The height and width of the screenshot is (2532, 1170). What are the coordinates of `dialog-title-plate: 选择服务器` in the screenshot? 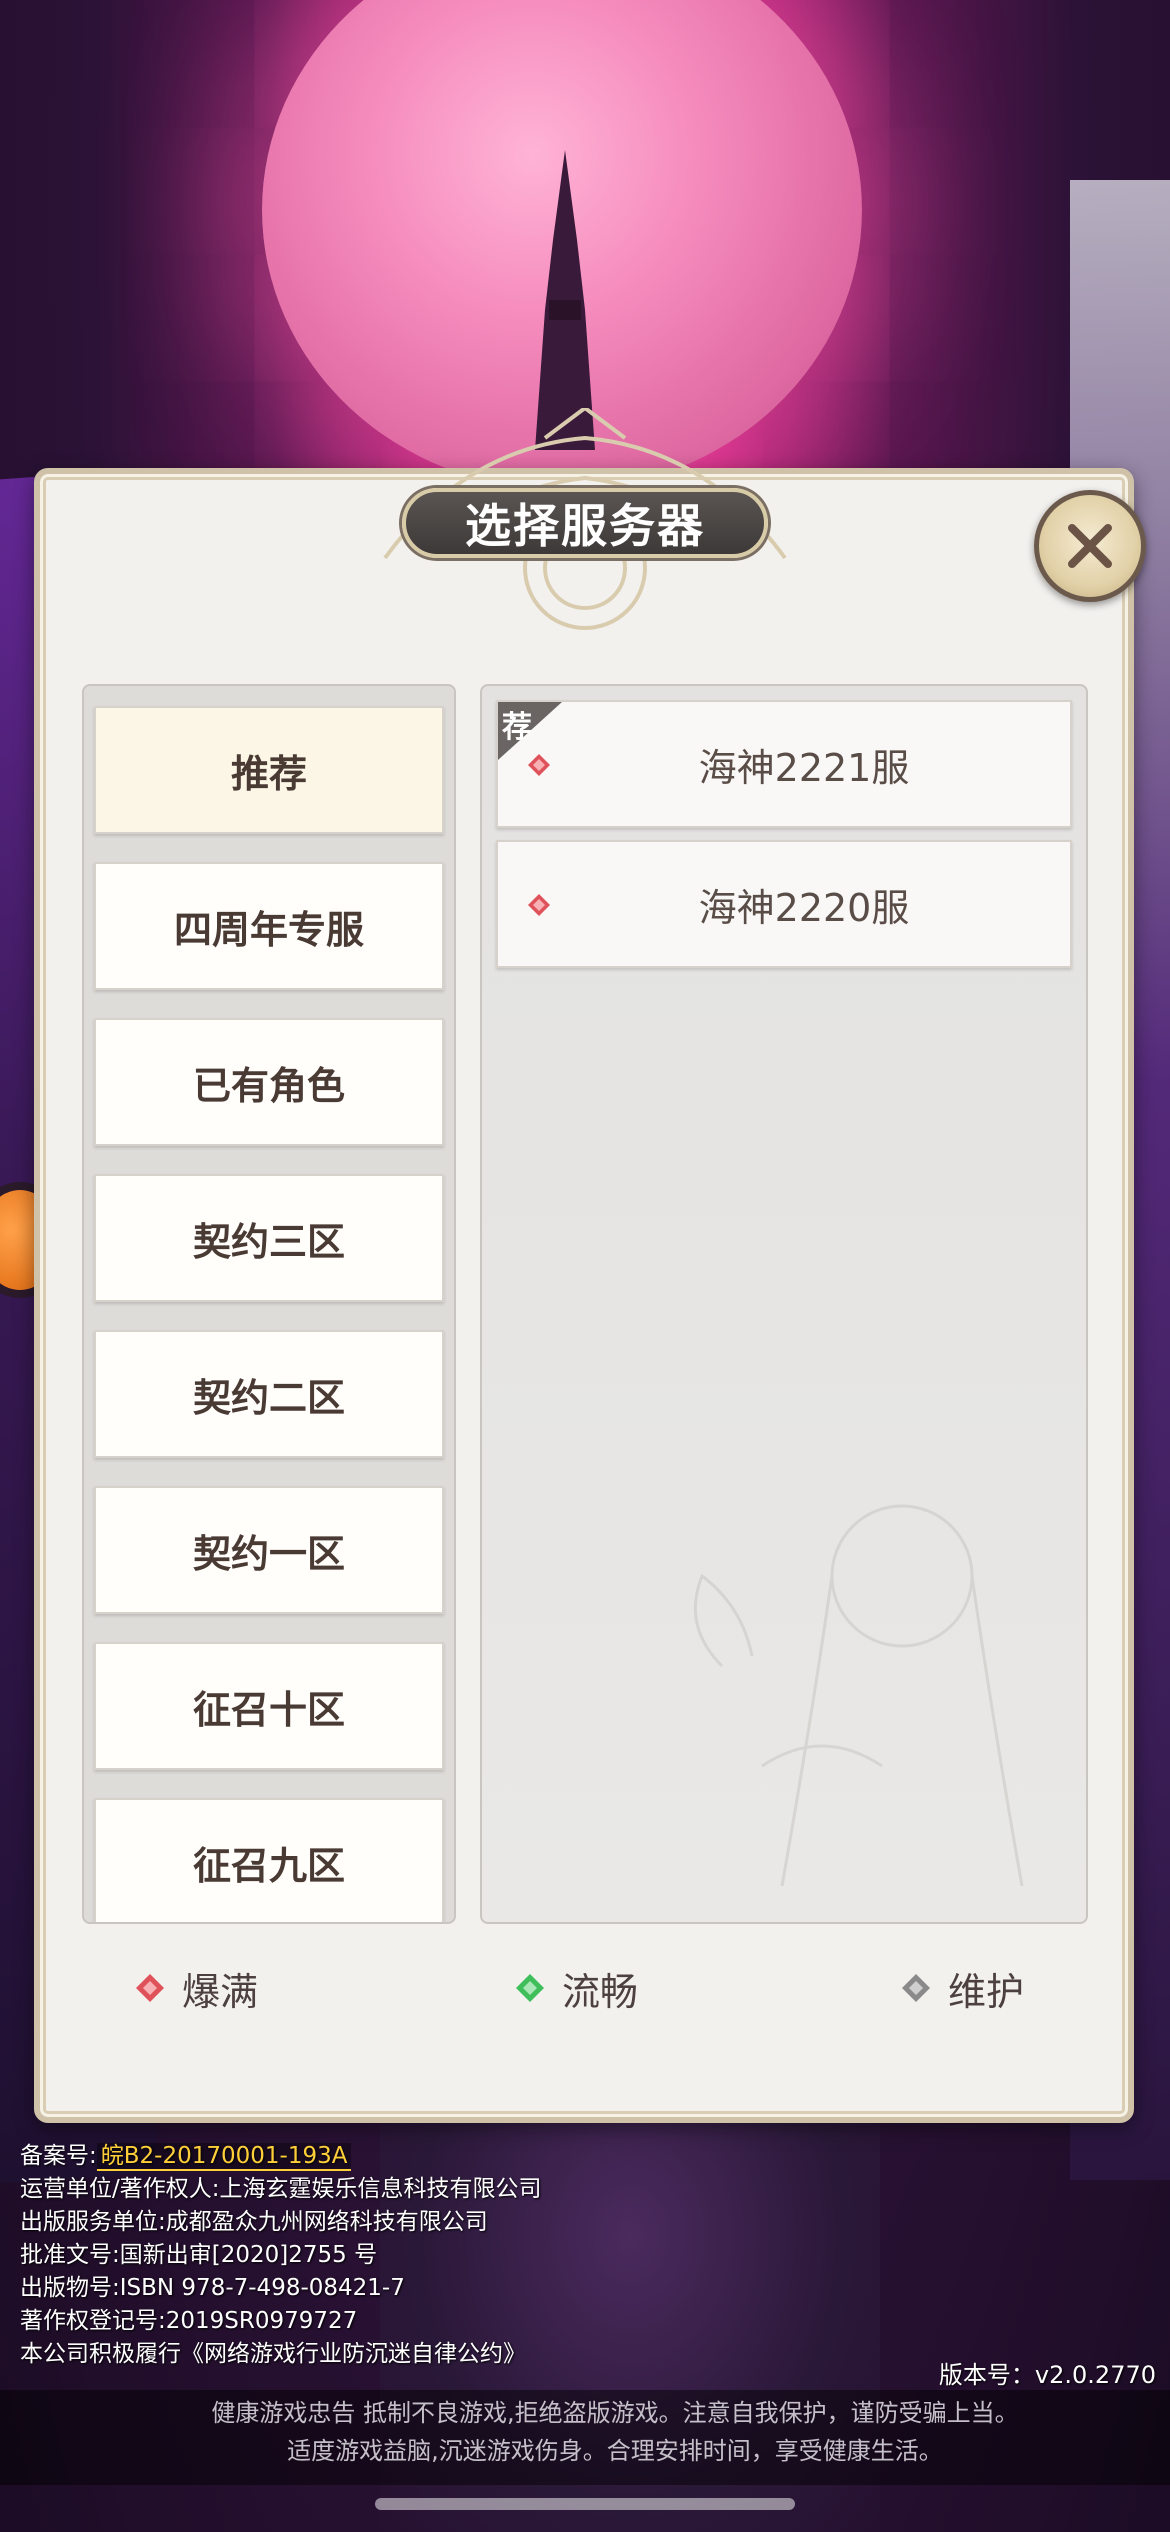 It's located at (585, 523).